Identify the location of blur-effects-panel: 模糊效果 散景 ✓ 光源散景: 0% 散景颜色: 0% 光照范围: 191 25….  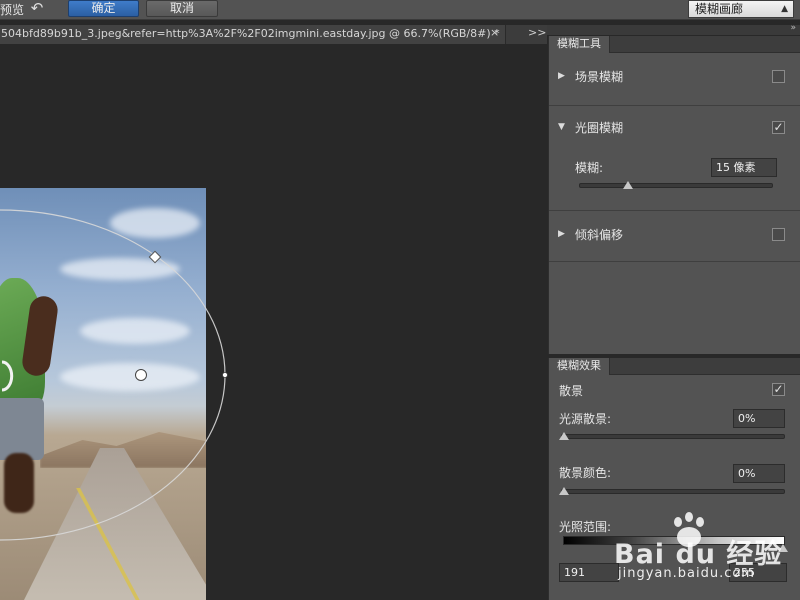
(674, 479).